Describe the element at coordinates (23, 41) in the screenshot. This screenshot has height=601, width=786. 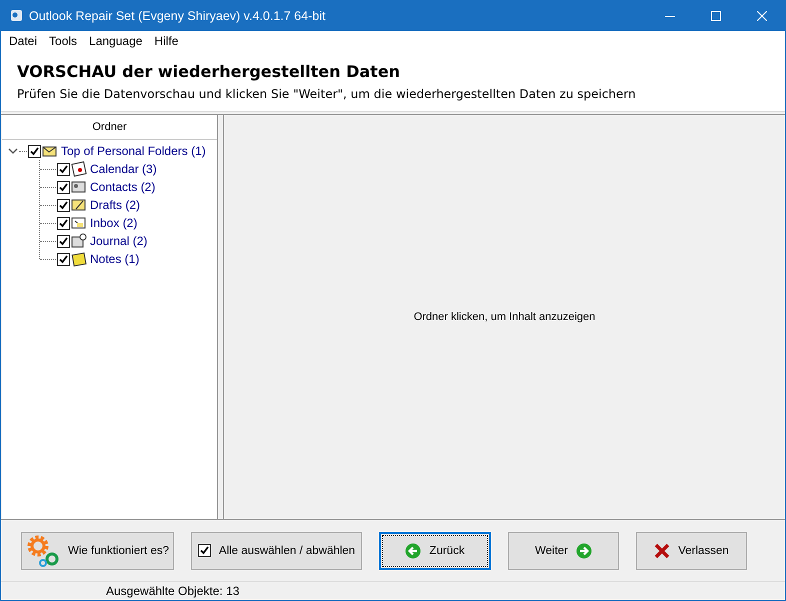
I see `menu-item: Datei` at that location.